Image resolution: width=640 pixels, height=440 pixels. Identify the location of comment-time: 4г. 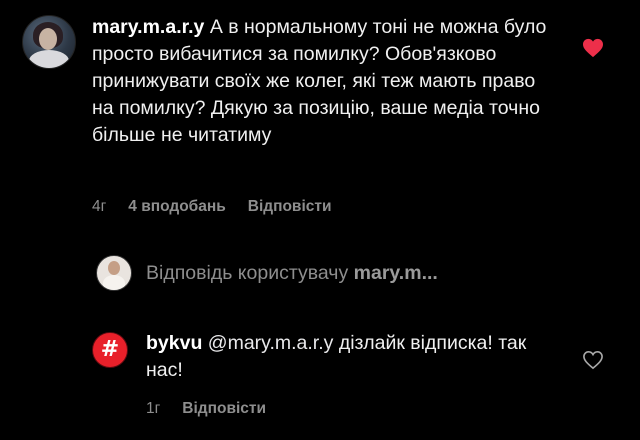
(99, 206).